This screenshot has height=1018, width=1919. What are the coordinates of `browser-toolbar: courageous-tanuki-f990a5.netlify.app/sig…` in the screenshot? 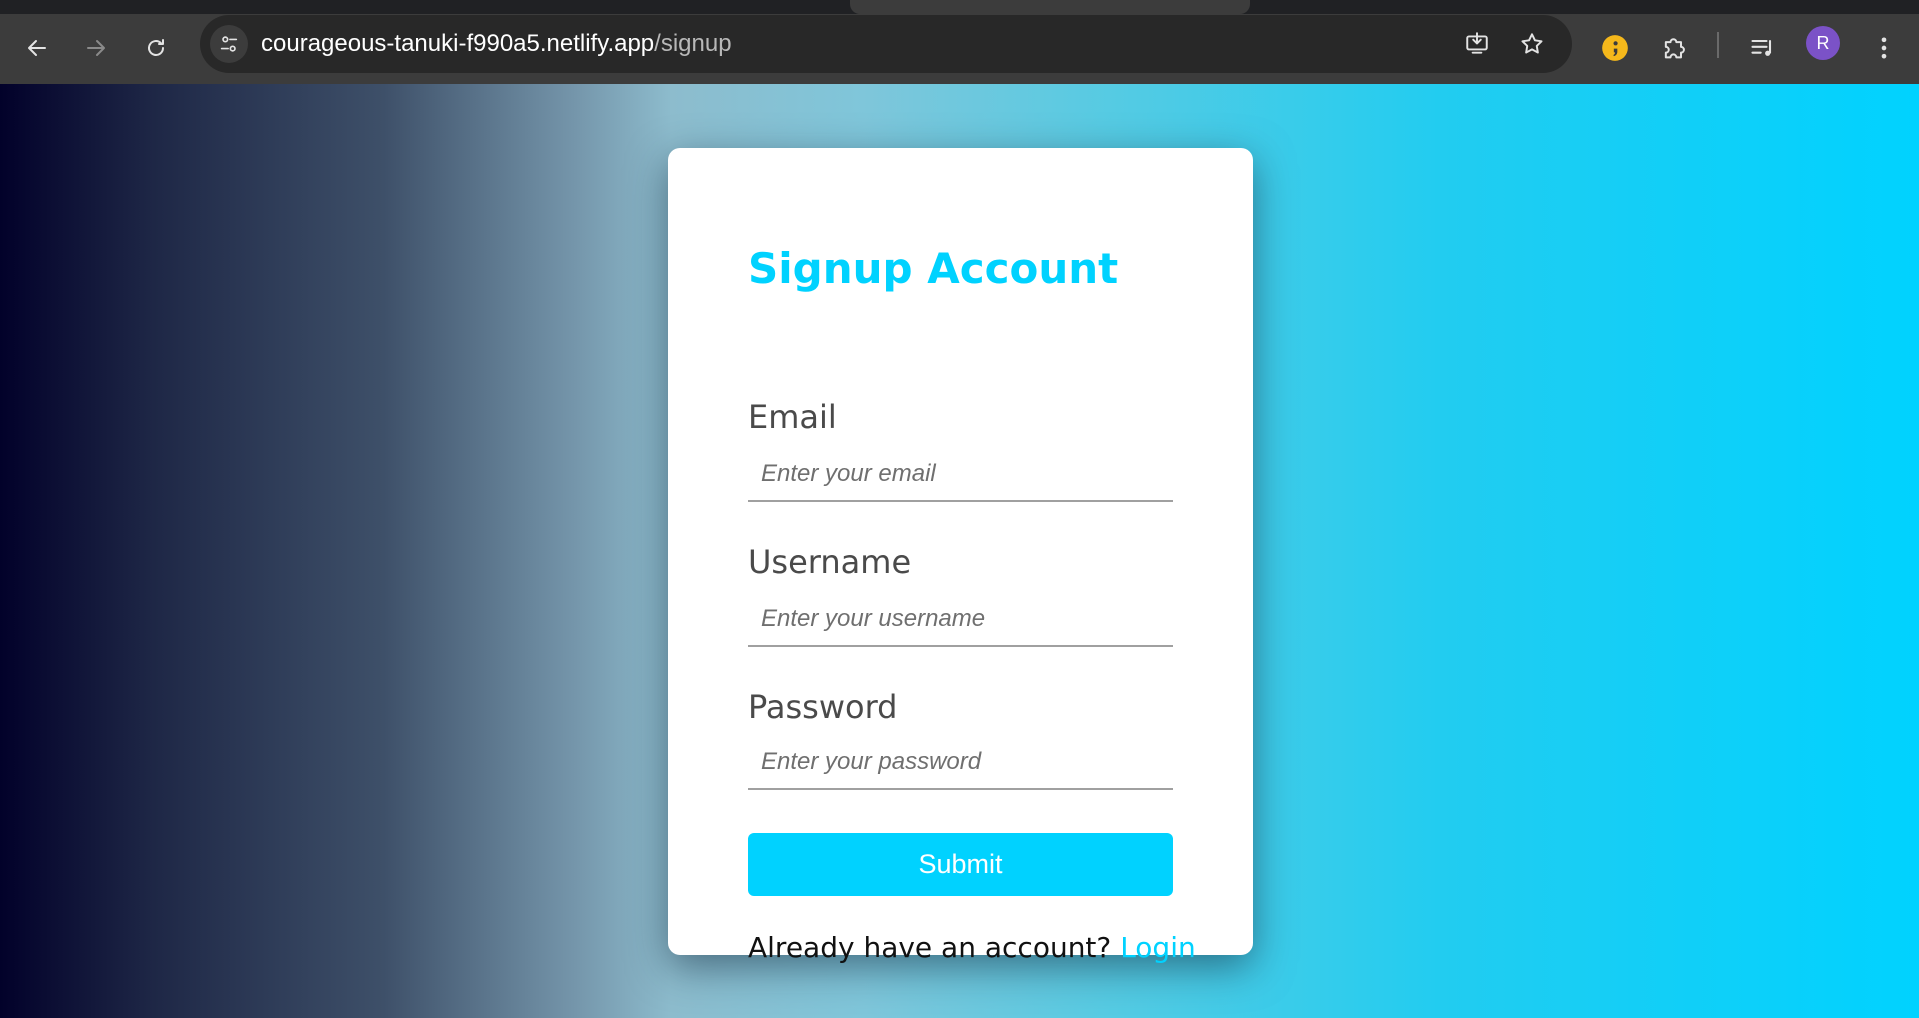 It's located at (959, 49).